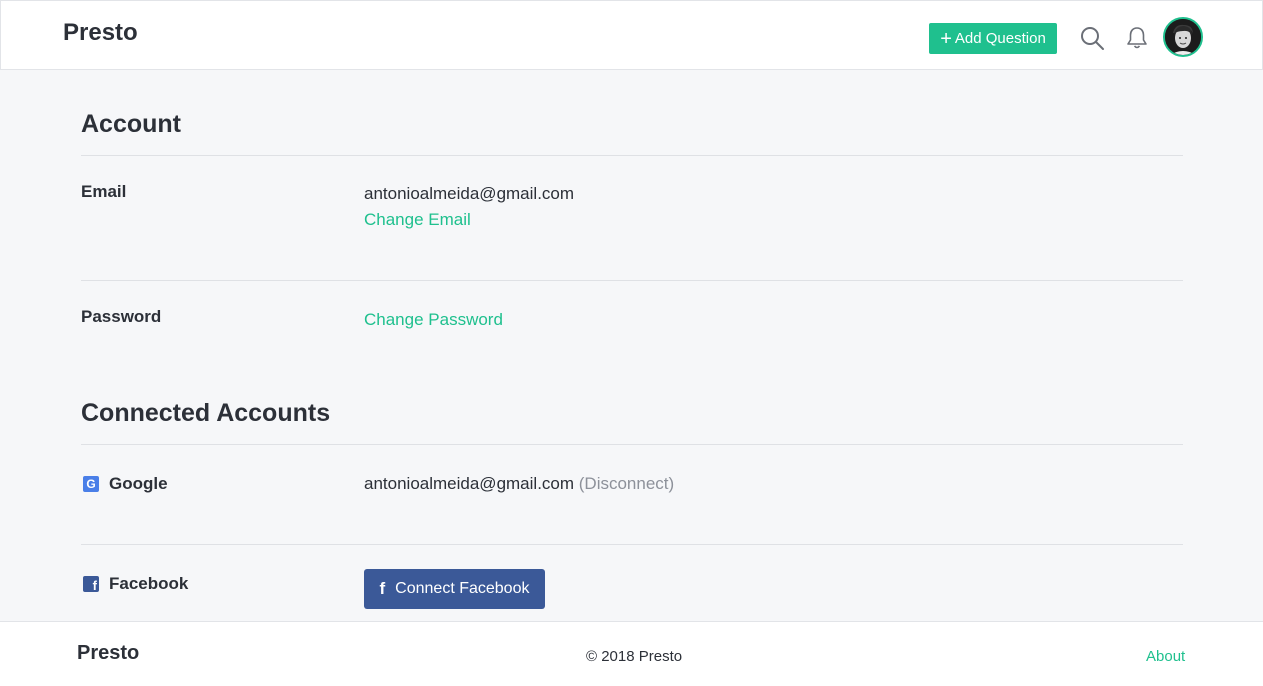  I want to click on avatar, so click(1183, 37).